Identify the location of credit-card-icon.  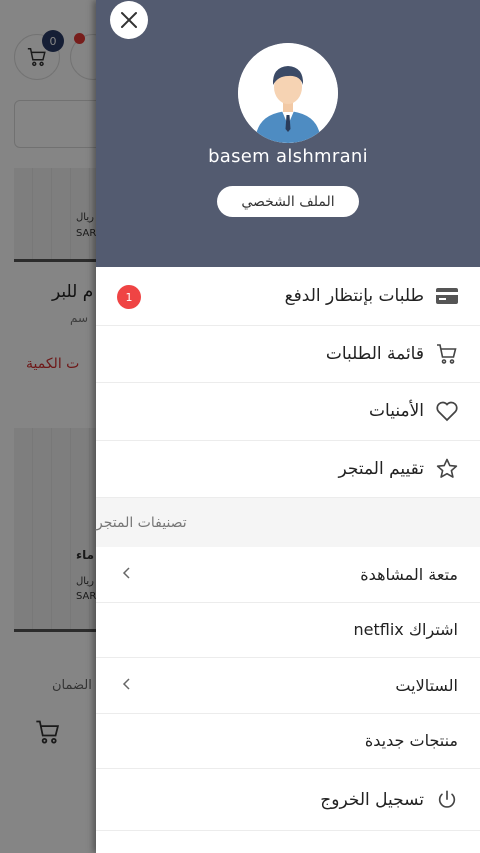
(447, 296).